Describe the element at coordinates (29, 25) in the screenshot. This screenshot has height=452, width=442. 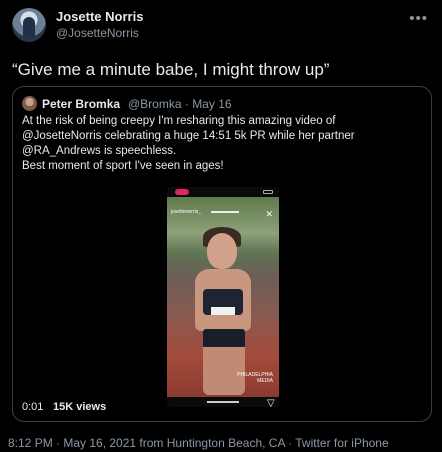
I see `avatar` at that location.